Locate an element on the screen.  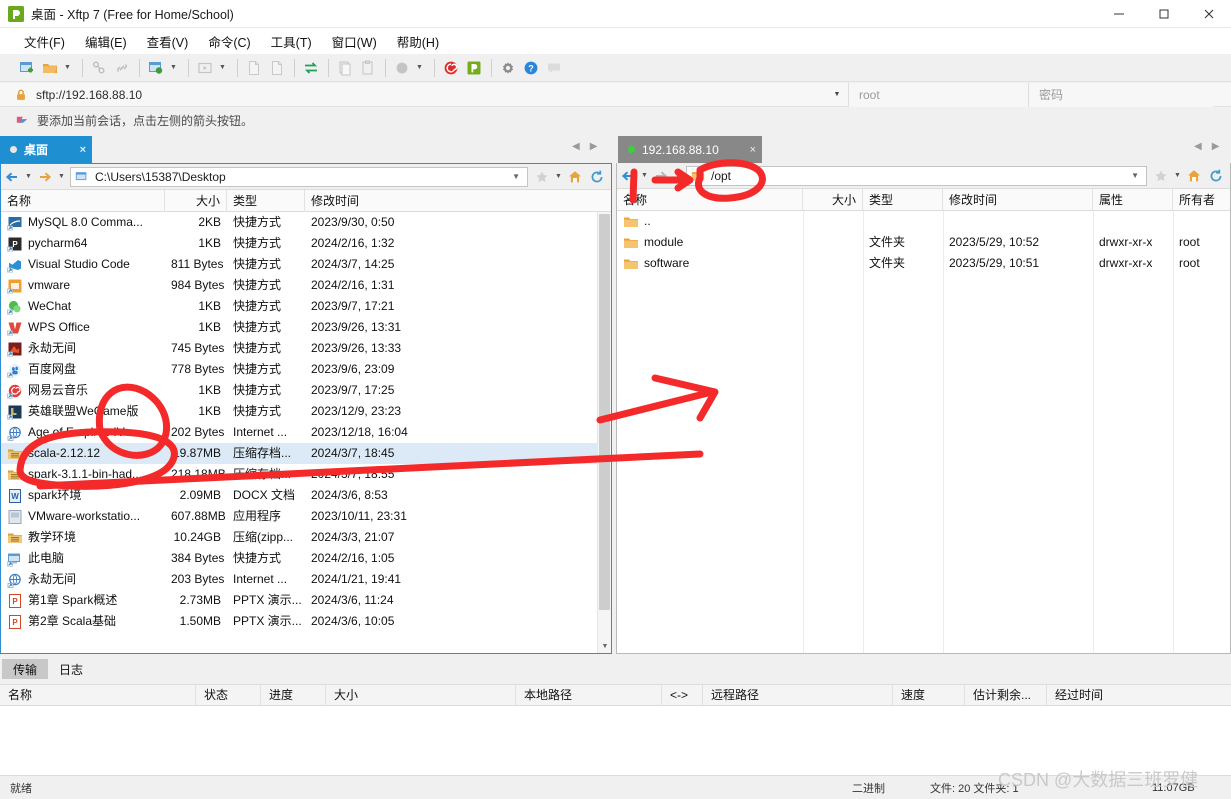
local-file-row: Wspark环境 2.09MB DOCX 文档 2024/3/6, 8:53 is located at coordinates (306, 495).